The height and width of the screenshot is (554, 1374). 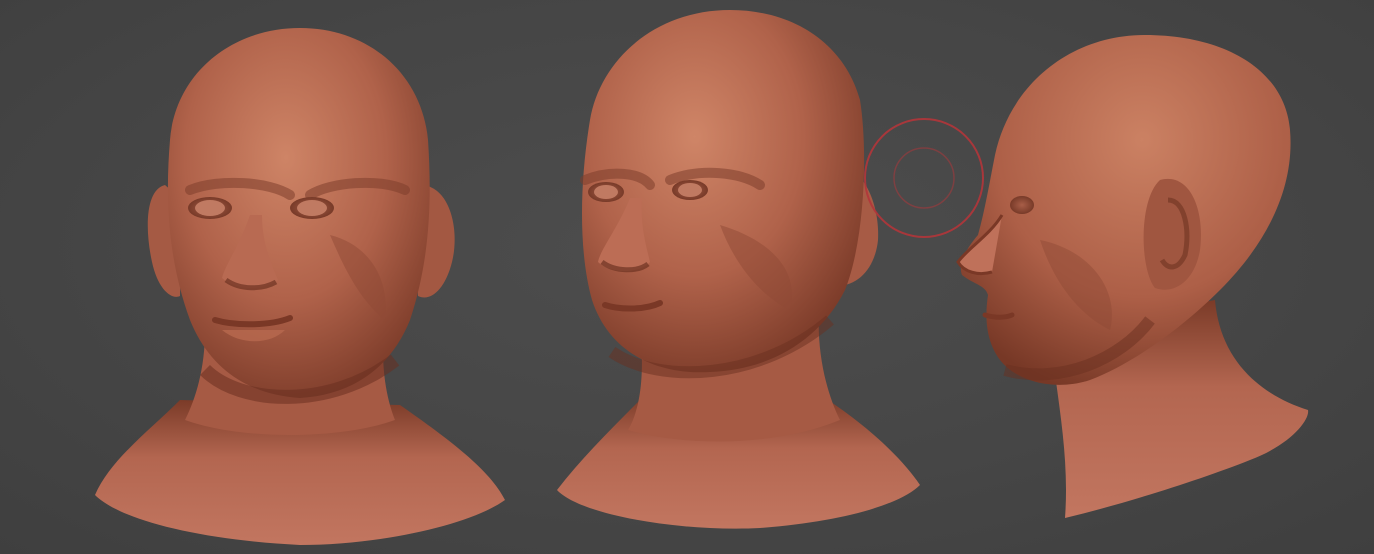 I want to click on head-front-eyeball-right, so click(x=312, y=208).